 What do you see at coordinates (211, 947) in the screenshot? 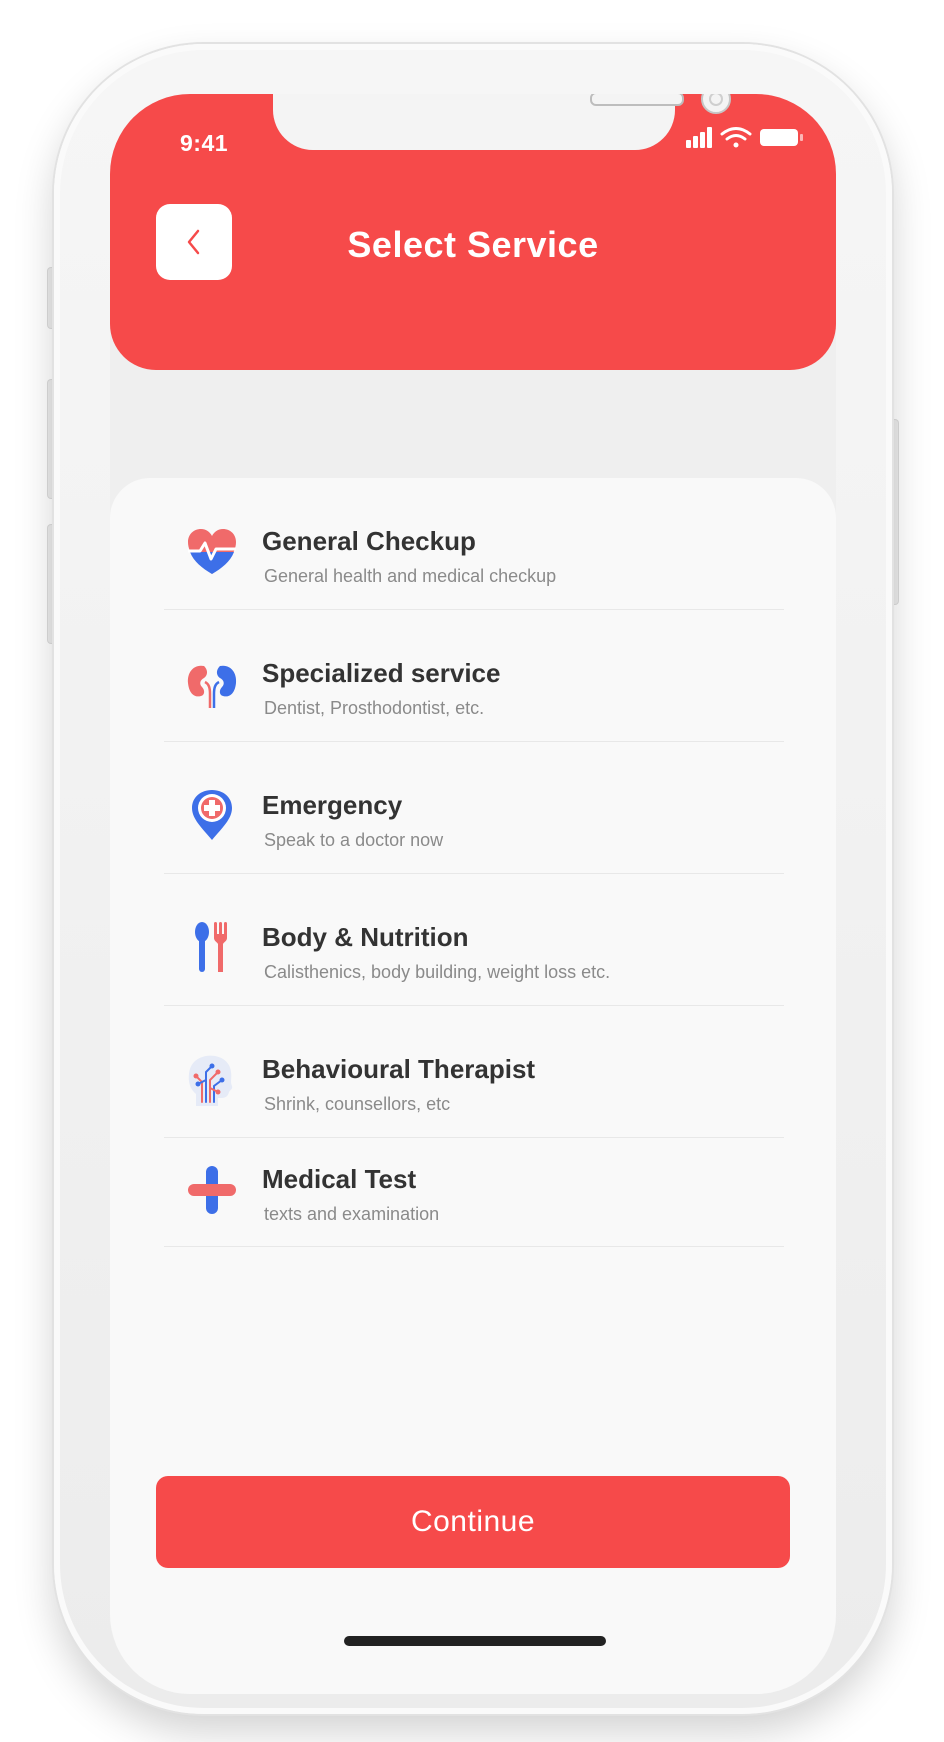
I see `spoon-fork-icon` at bounding box center [211, 947].